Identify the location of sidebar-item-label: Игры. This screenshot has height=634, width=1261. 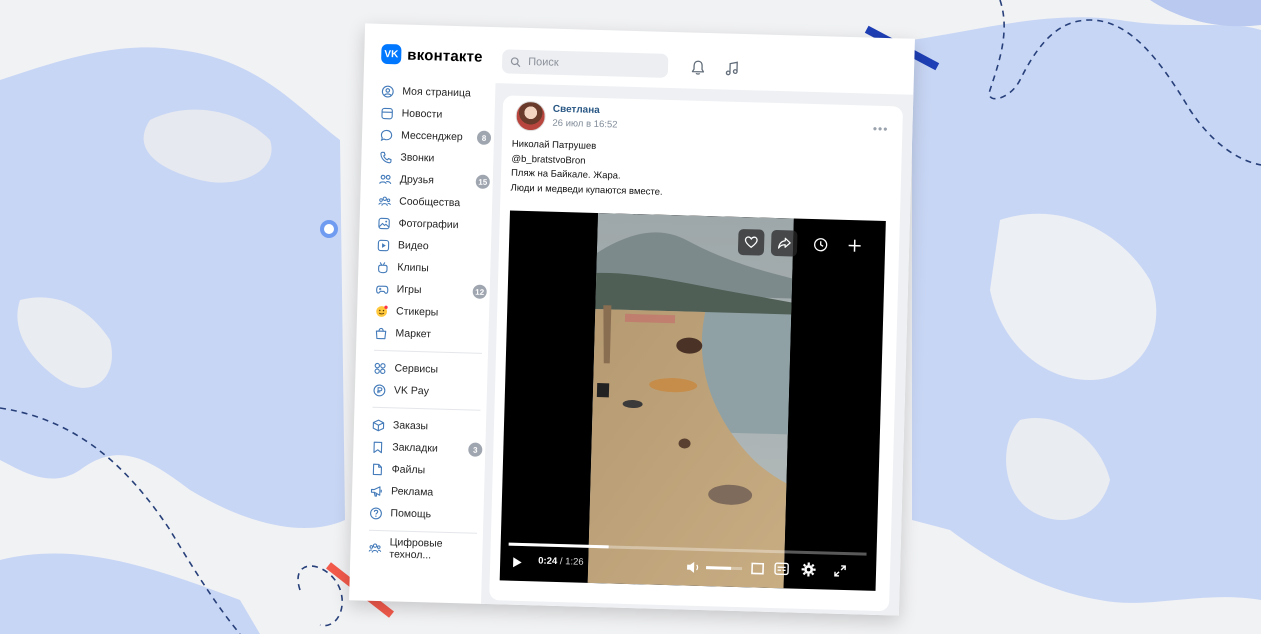
(409, 290).